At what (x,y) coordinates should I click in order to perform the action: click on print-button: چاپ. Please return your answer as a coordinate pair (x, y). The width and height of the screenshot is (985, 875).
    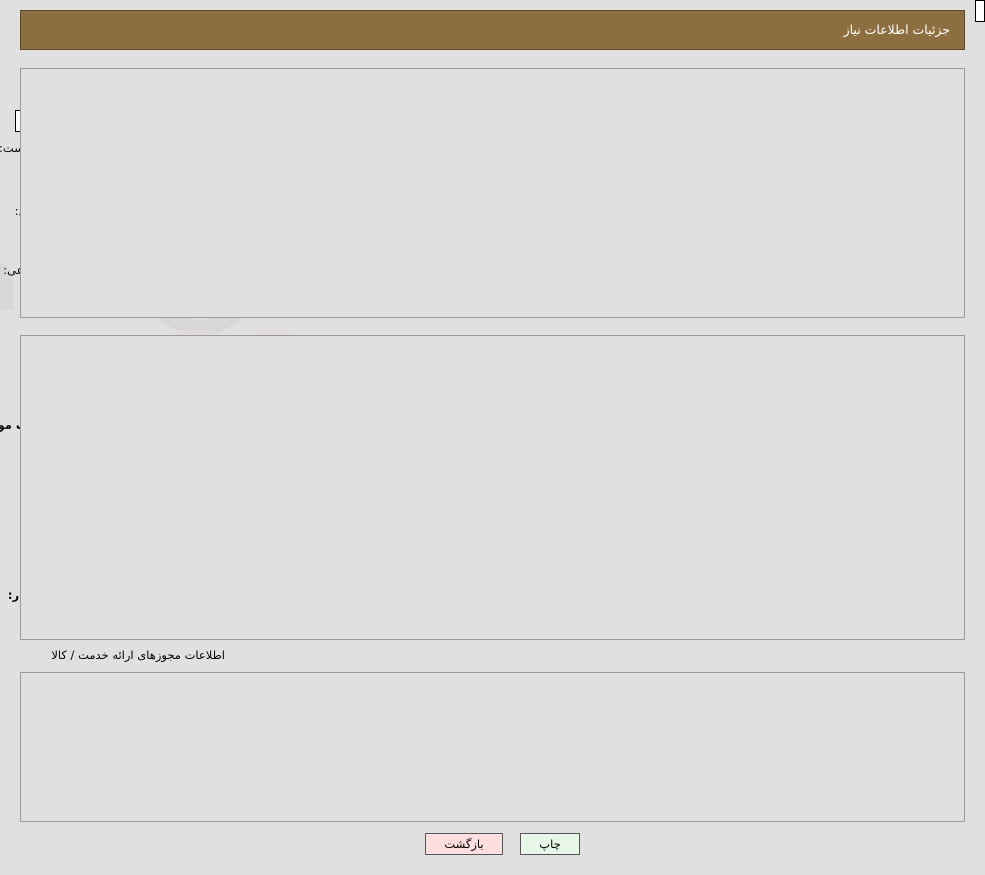
    Looking at the image, I should click on (550, 844).